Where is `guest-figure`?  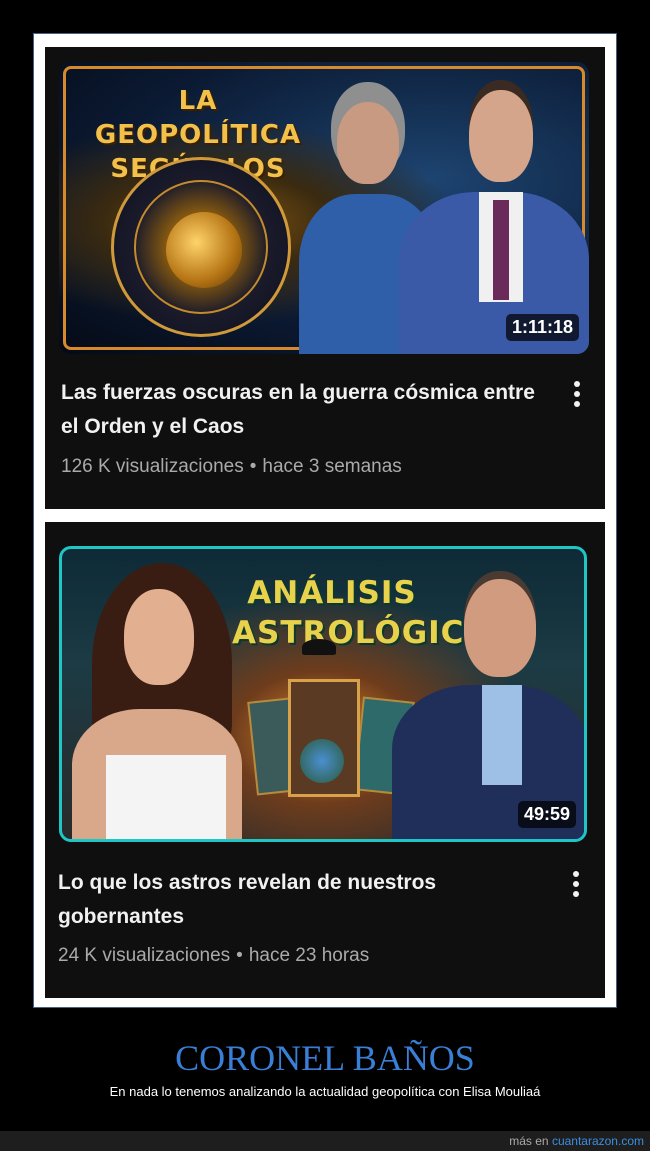
guest-figure is located at coordinates (494, 217).